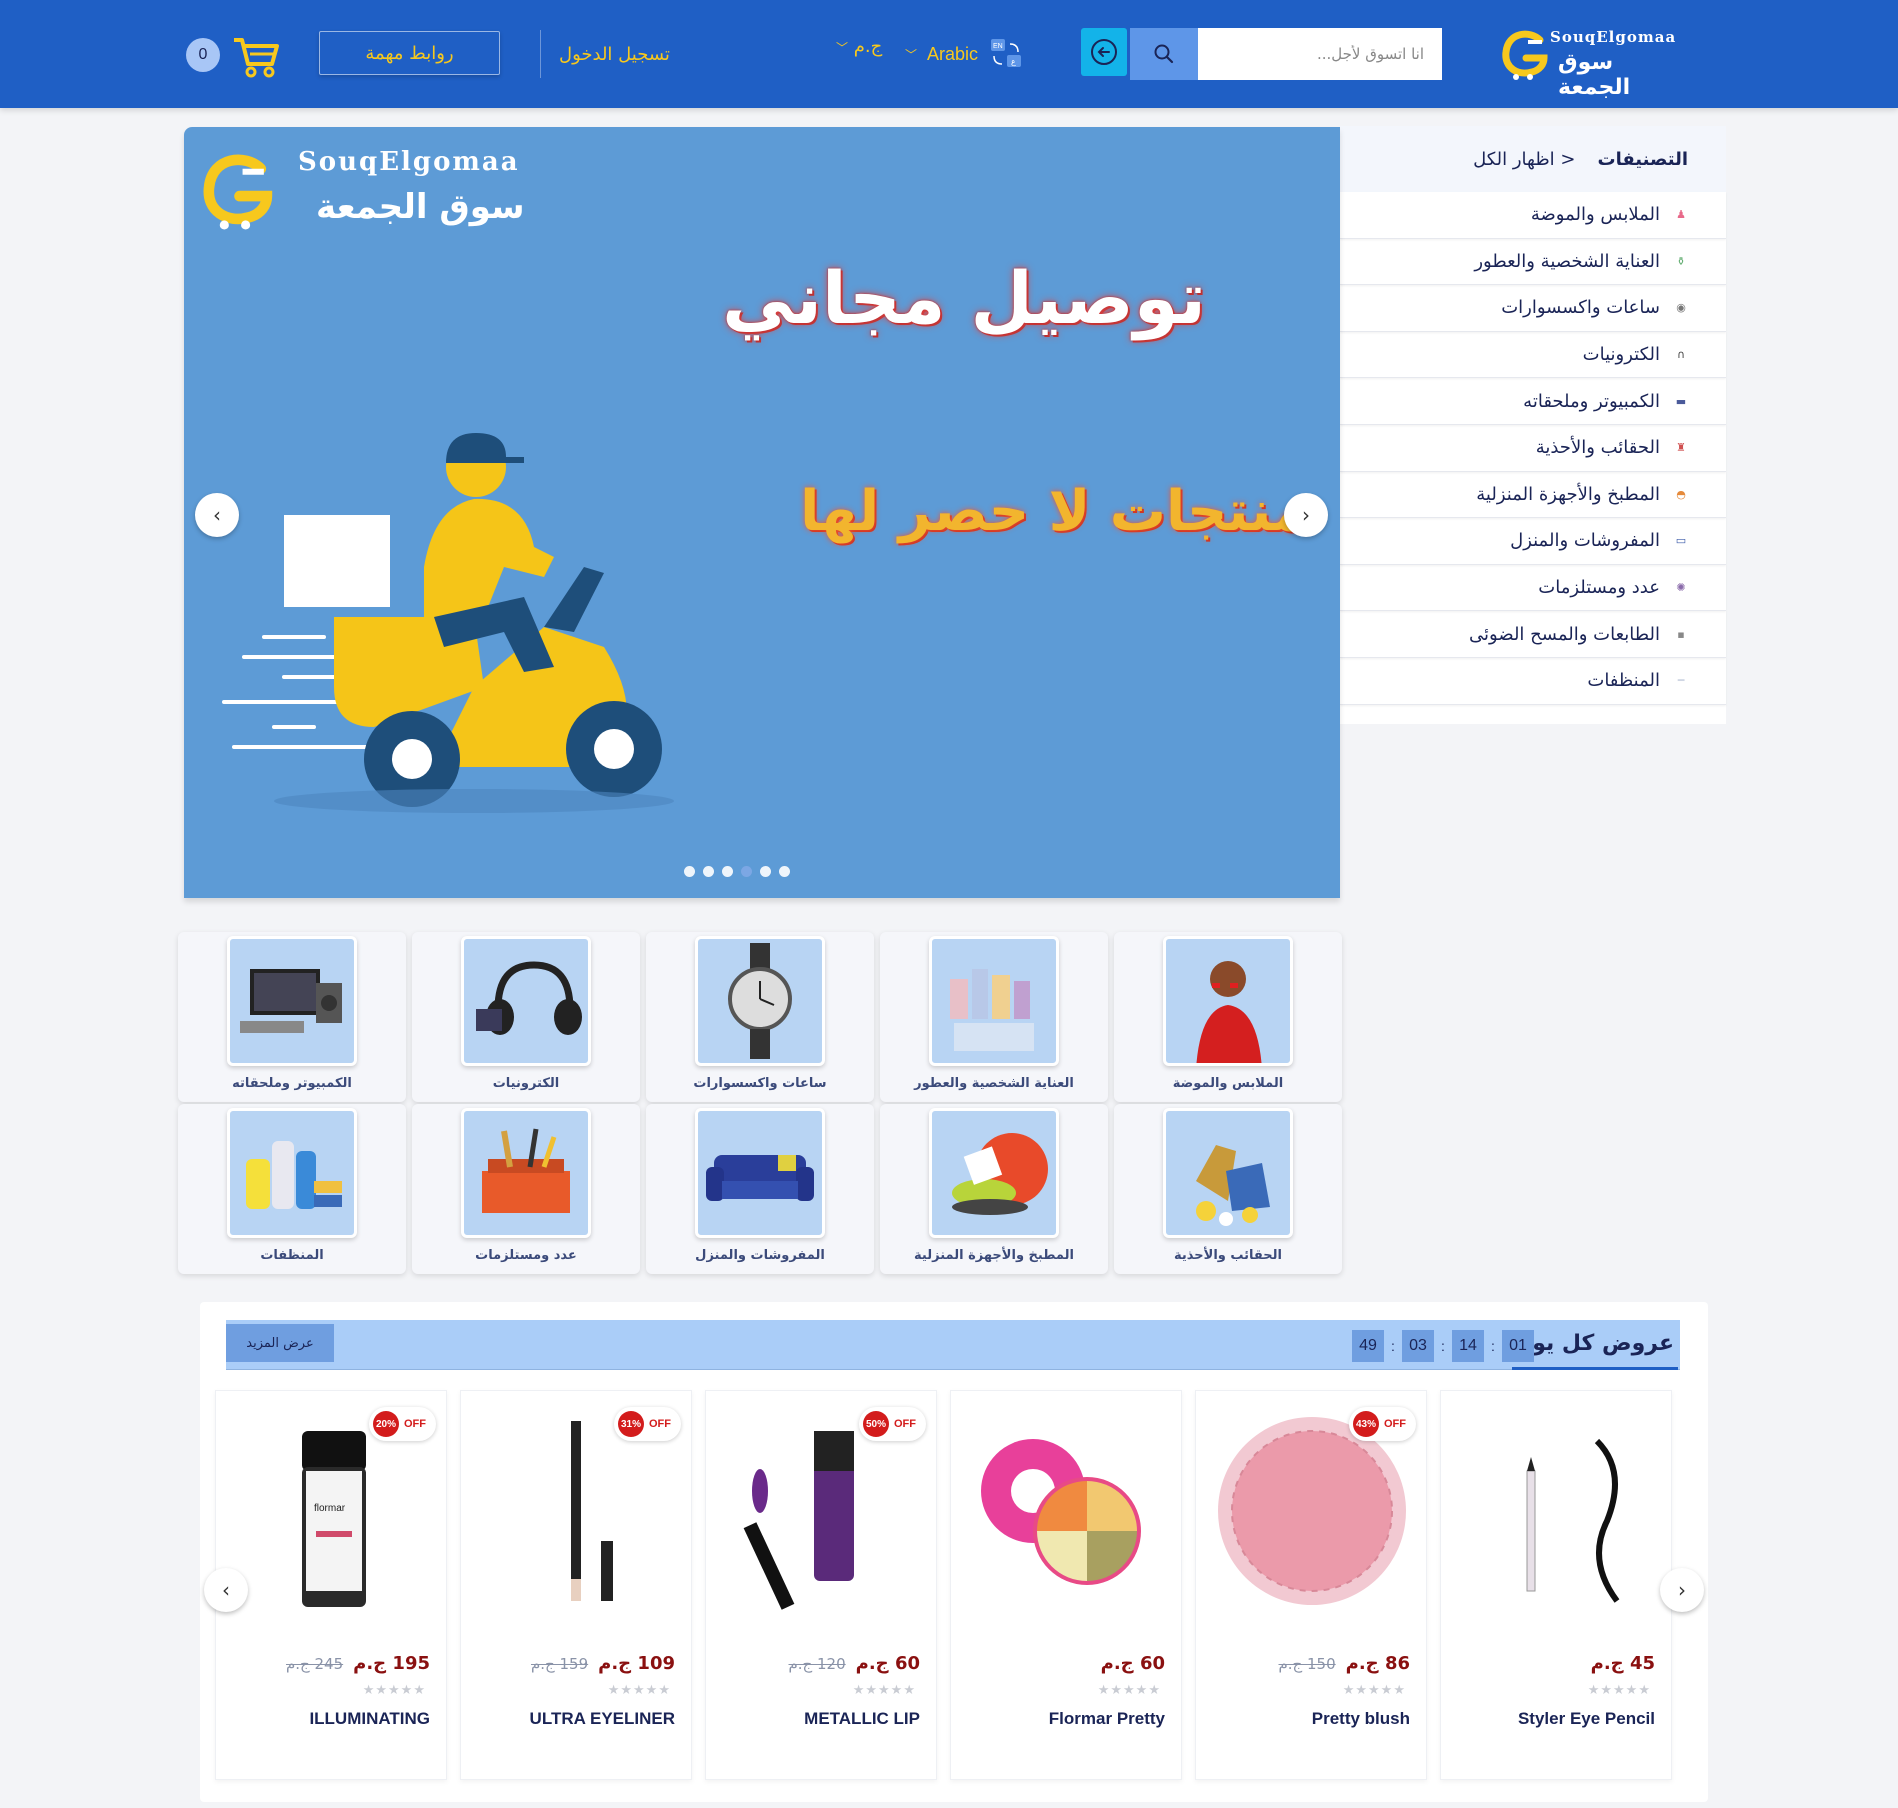 The image size is (1898, 1808). What do you see at coordinates (994, 1189) in the screenshot?
I see `category-tile: المطبخ والأجهزة المنزلية` at bounding box center [994, 1189].